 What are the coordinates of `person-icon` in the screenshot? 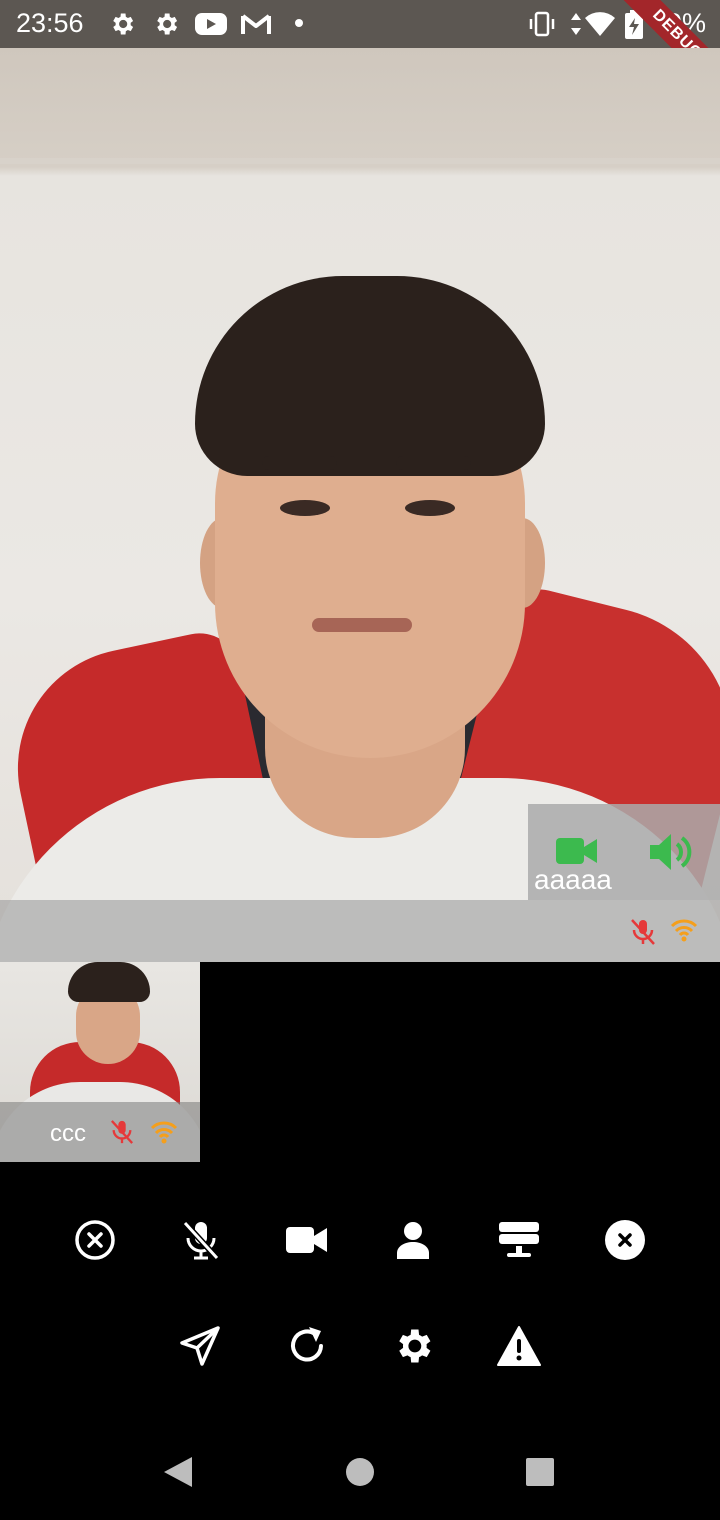 It's located at (413, 1240).